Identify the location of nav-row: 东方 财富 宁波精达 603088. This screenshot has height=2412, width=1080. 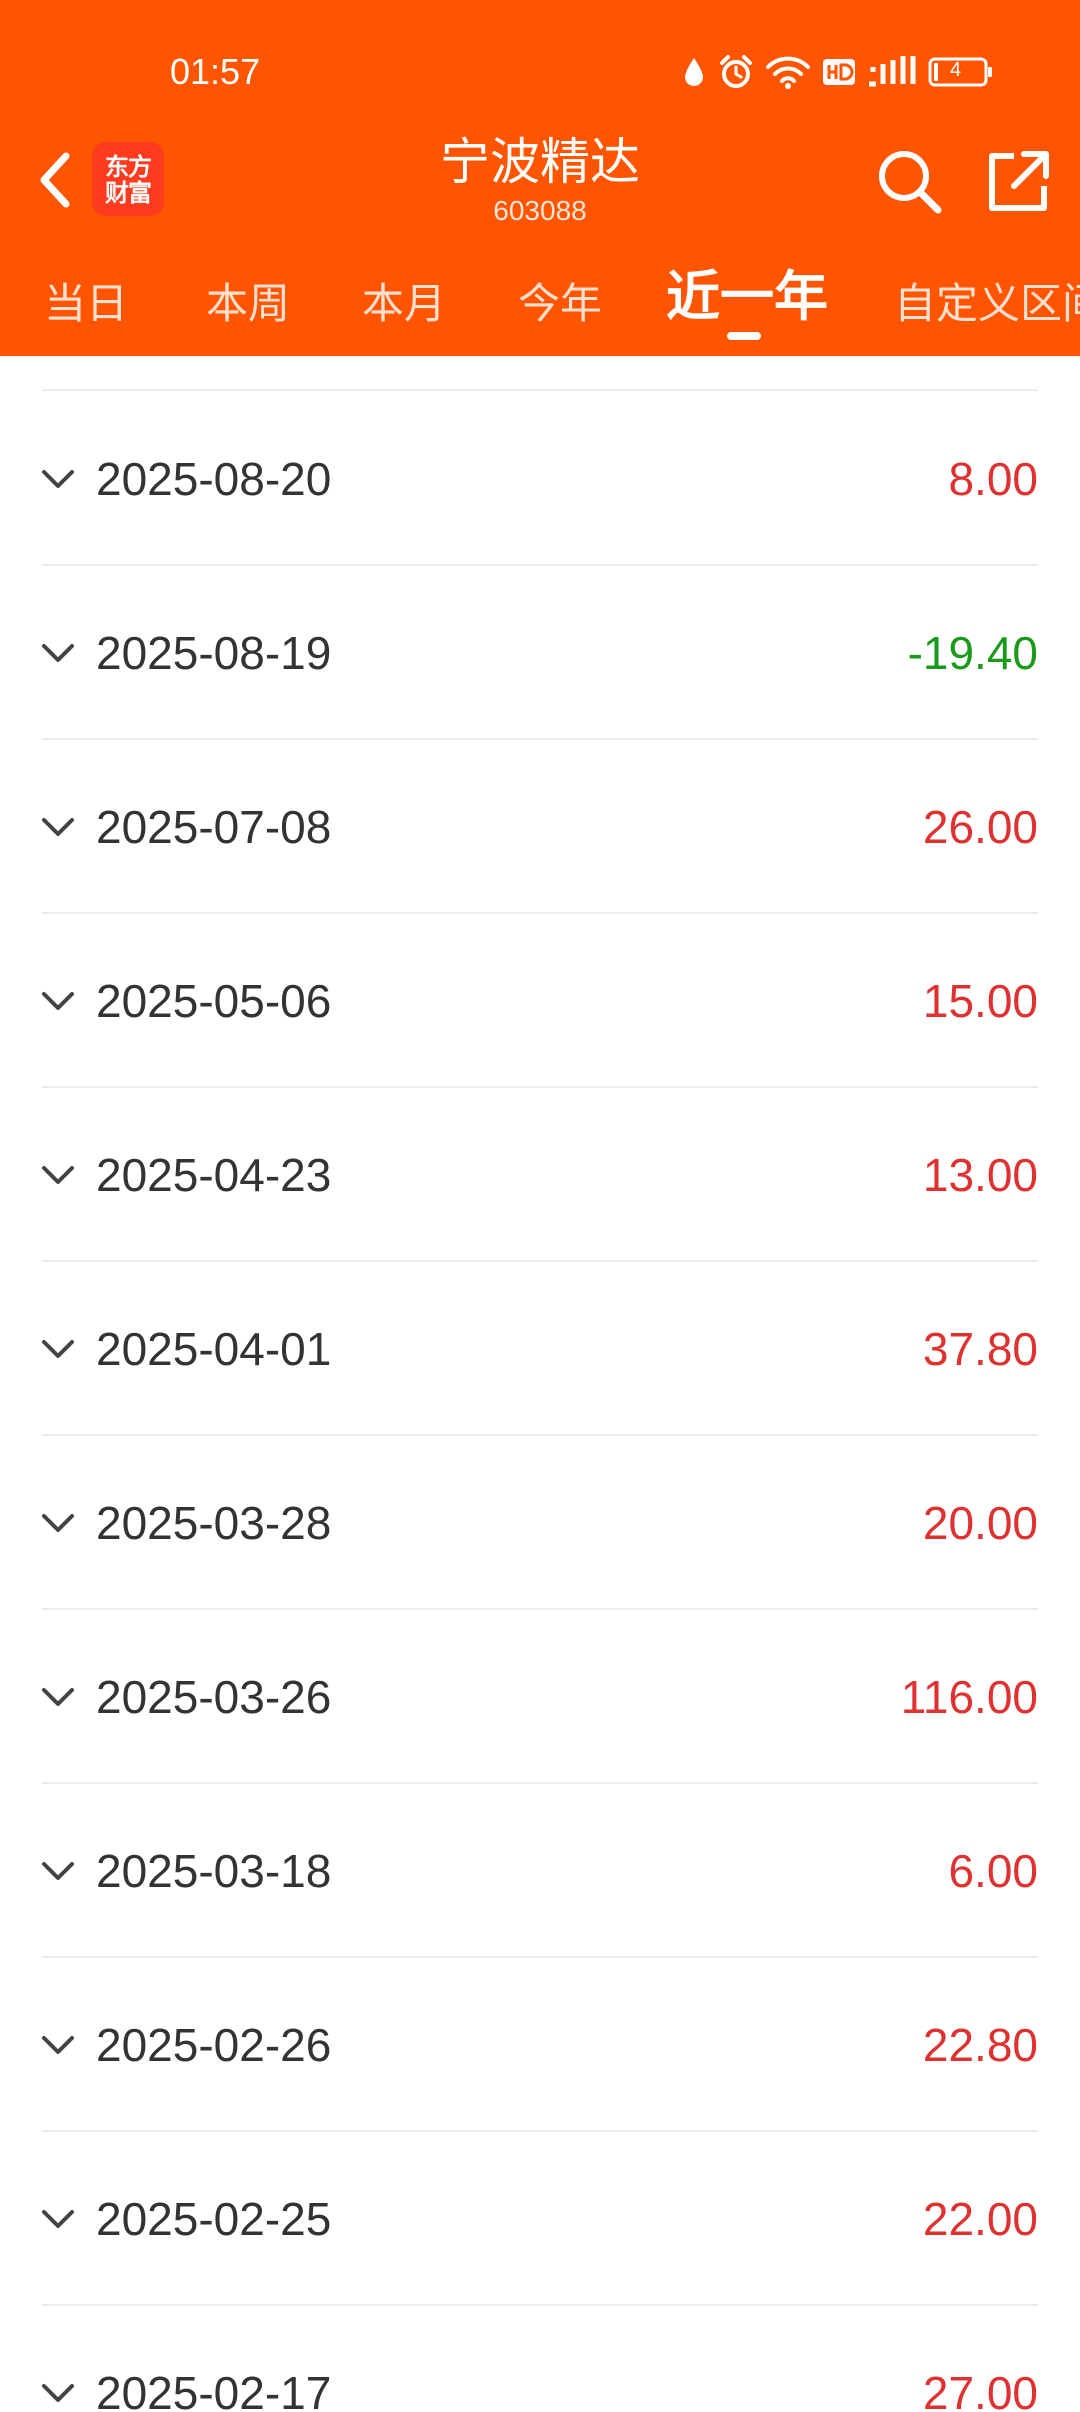
(540, 185).